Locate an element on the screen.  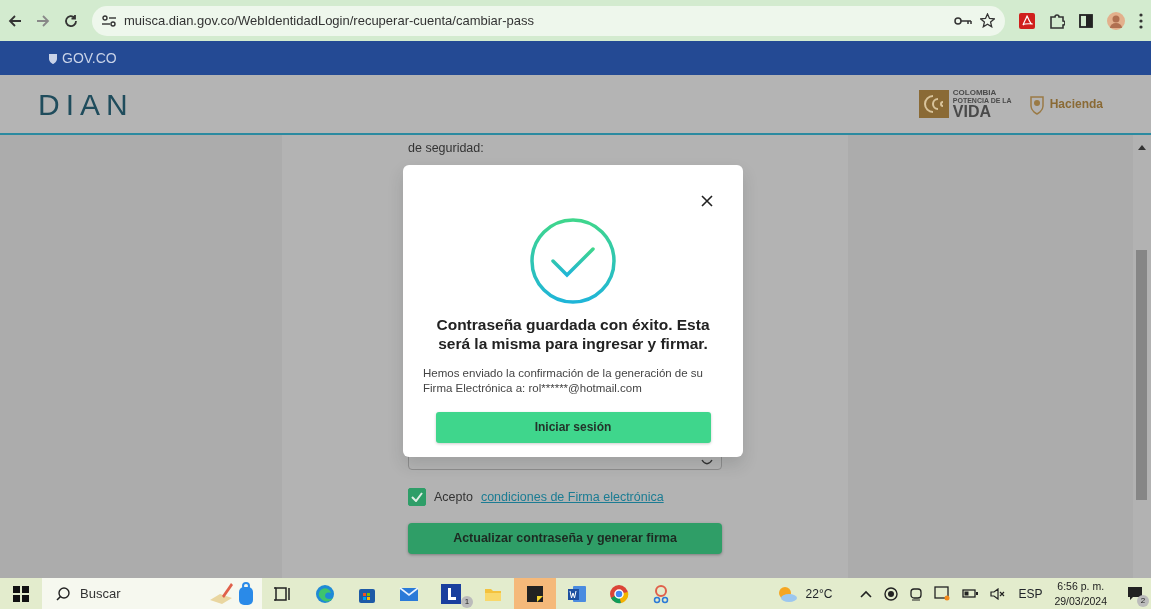
key-icon is located at coordinates (963, 20).